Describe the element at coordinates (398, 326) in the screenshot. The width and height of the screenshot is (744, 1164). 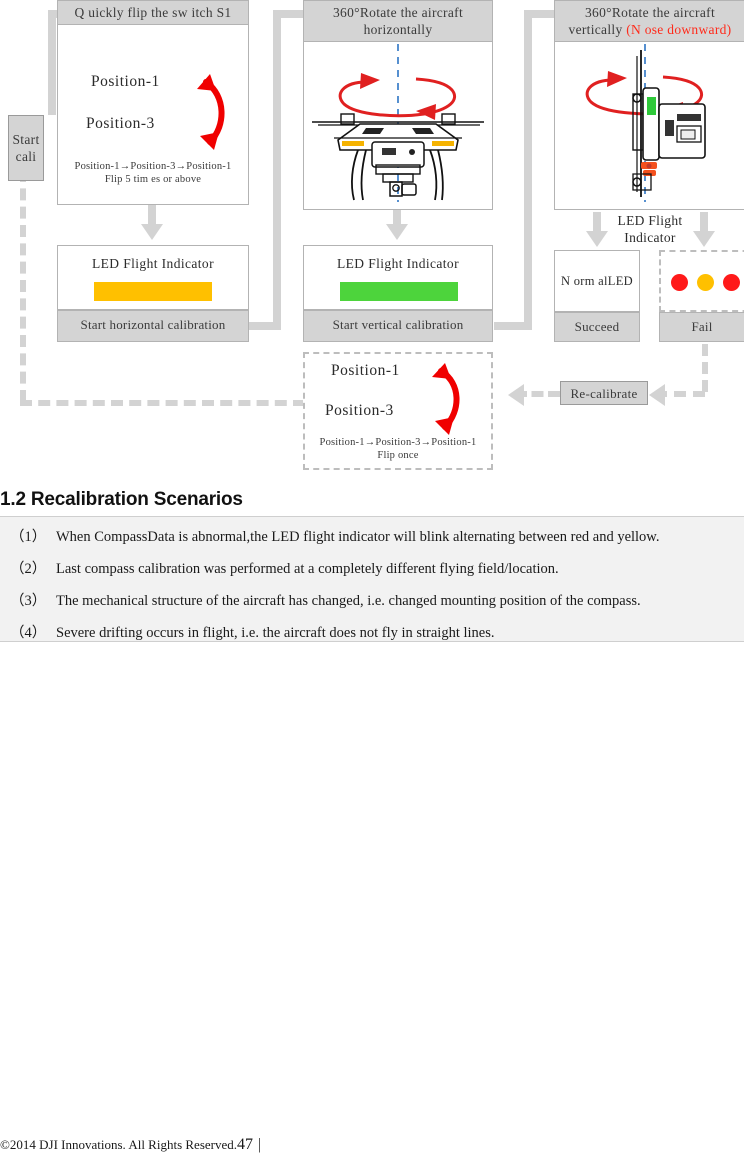
I see `step2-led-footer-start-vertical: Start vertical calibration` at that location.